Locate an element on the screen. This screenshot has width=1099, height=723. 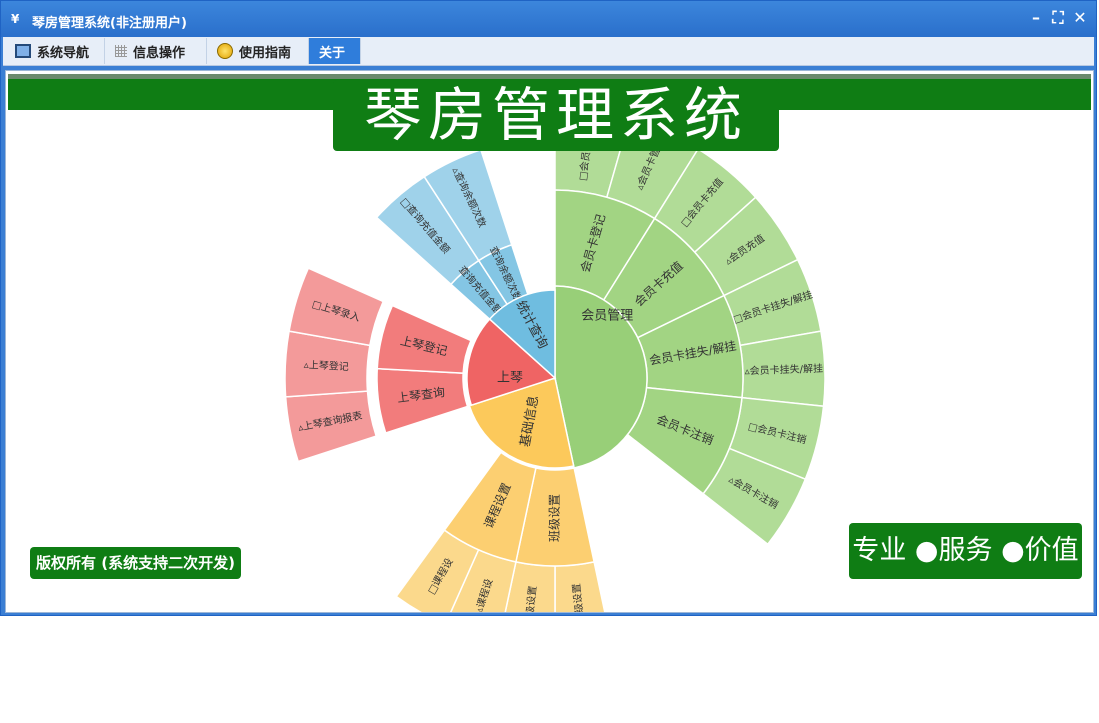
sunburst-center-label: 上琴 is located at coordinates (510, 378).